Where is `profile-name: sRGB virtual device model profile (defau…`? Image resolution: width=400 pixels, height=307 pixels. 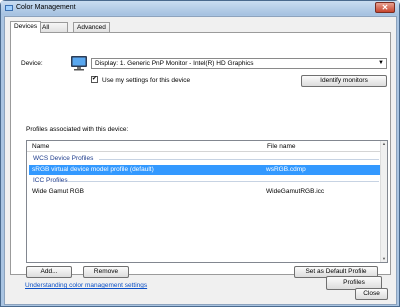
profile-name: sRGB virtual device model profile (defau… is located at coordinates (93, 169).